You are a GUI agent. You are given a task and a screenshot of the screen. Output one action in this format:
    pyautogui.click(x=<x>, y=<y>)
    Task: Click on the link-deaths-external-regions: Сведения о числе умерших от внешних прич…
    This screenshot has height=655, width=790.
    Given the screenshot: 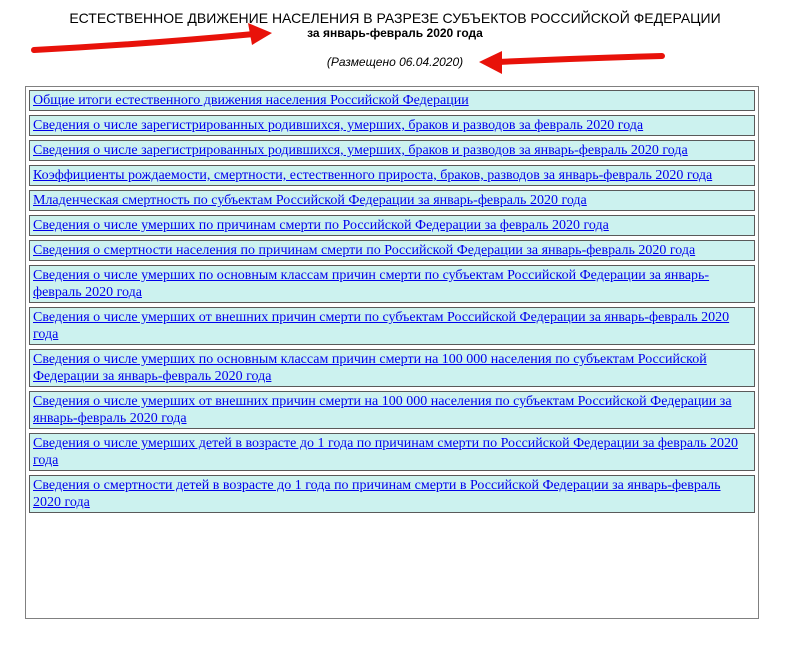 What is the action you would take?
    pyautogui.click(x=381, y=326)
    